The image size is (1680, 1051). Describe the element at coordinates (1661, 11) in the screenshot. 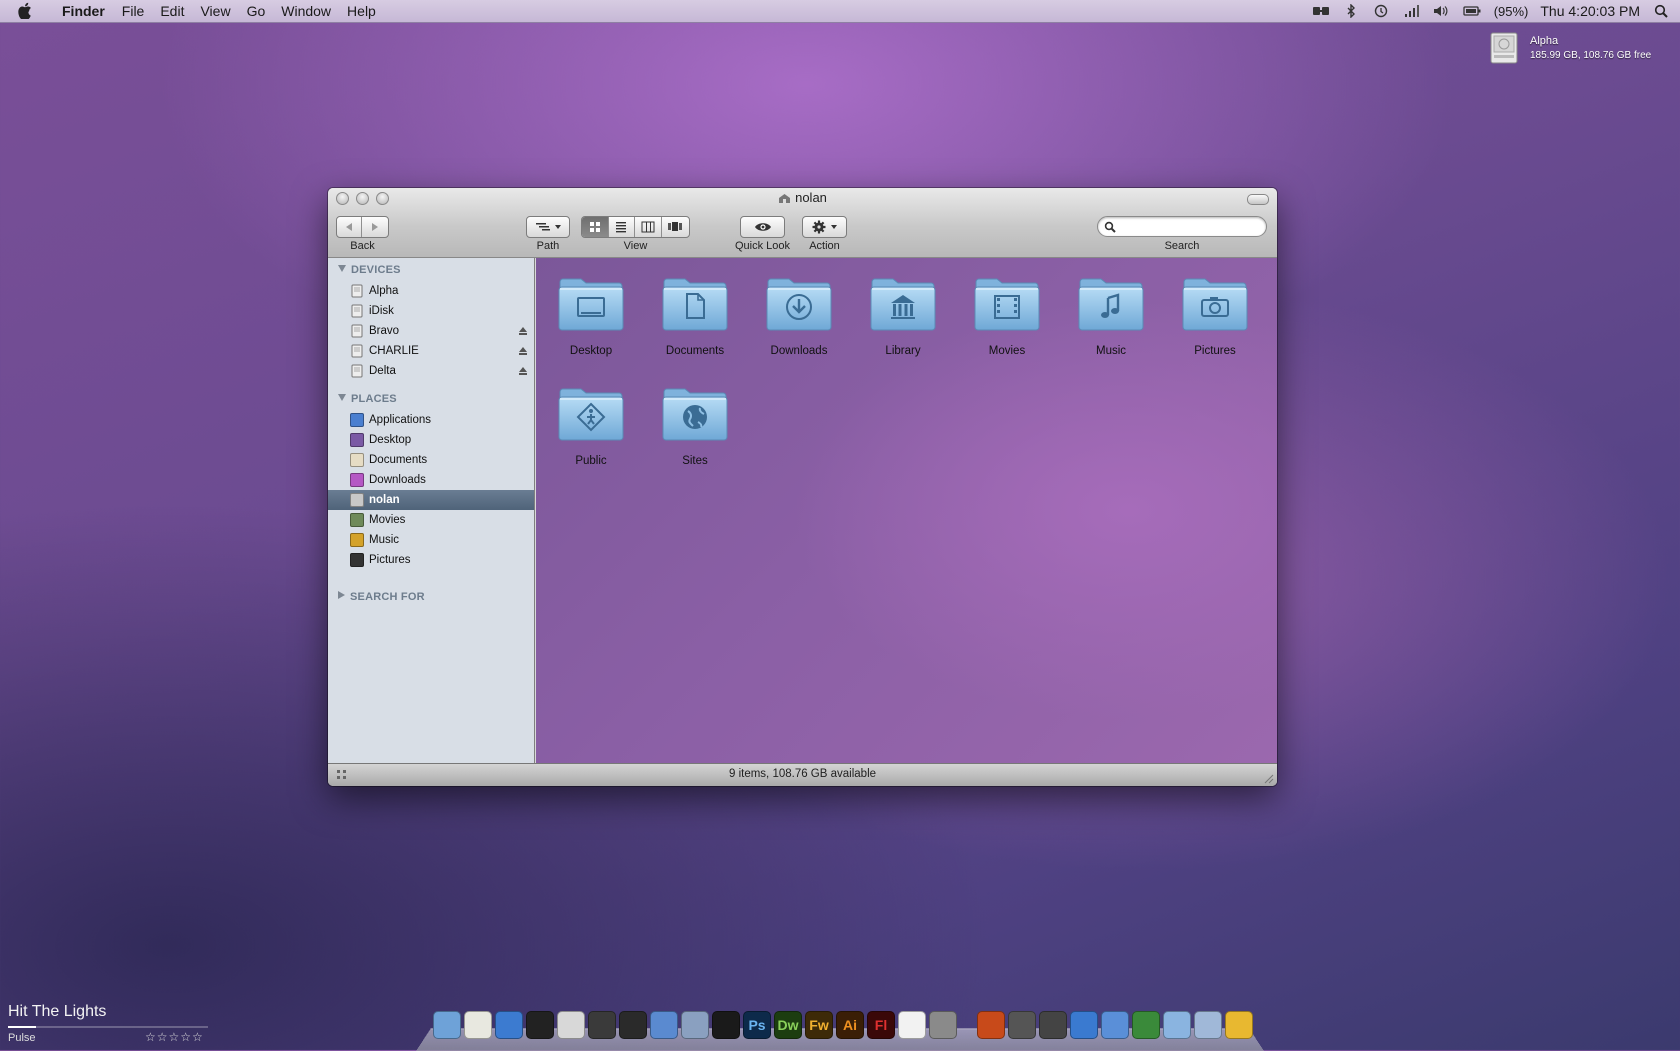

I see `spotlight-icon` at that location.